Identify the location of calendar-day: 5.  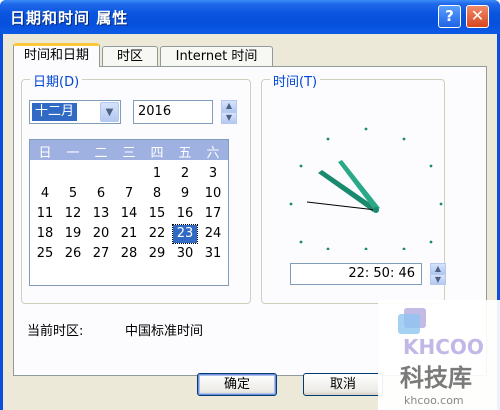
(73, 194).